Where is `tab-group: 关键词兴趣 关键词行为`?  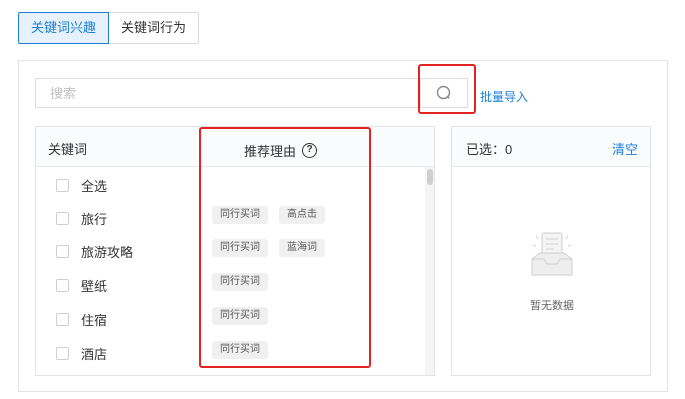
tab-group: 关键词兴趣 关键词行为 is located at coordinates (109, 28).